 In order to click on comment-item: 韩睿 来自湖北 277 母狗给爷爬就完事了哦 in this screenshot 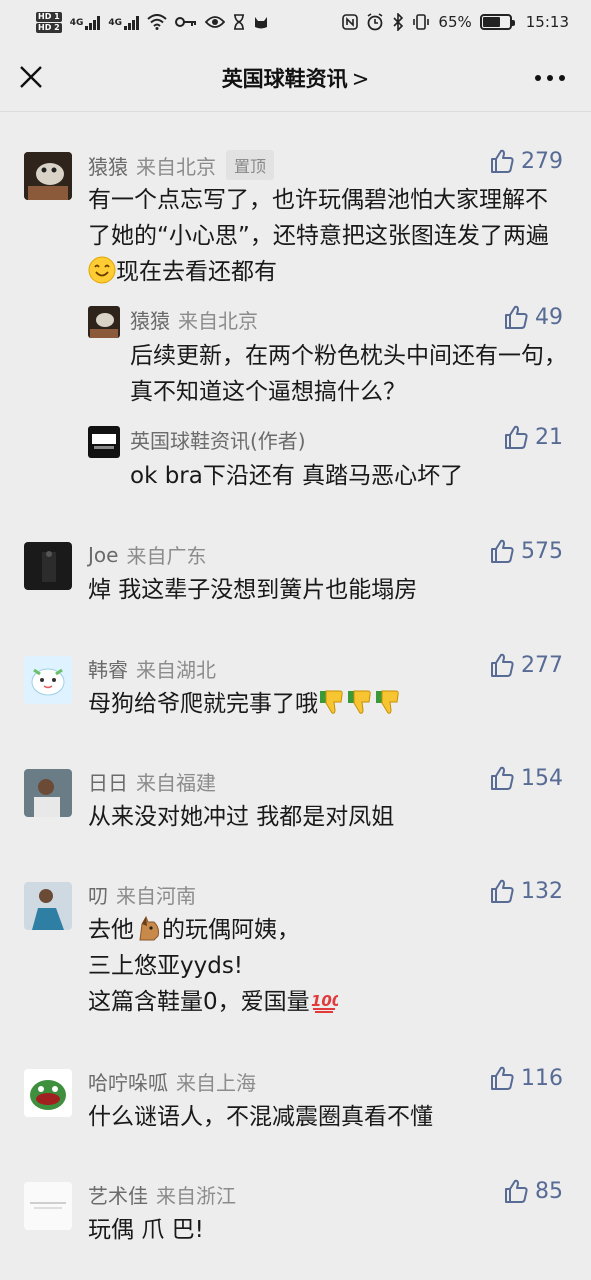, I will do `click(295, 698)`.